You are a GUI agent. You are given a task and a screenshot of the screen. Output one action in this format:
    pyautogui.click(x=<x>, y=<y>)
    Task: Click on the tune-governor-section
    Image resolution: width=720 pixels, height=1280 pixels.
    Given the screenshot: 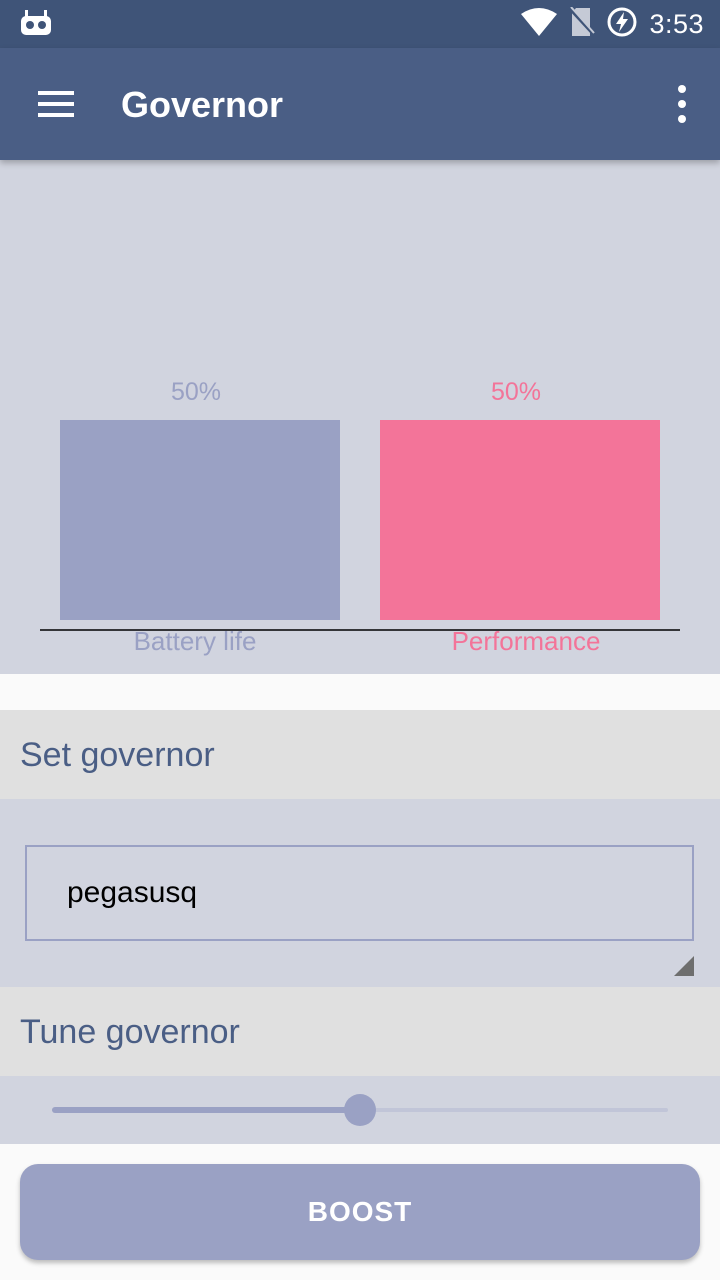 What is the action you would take?
    pyautogui.click(x=360, y=1110)
    